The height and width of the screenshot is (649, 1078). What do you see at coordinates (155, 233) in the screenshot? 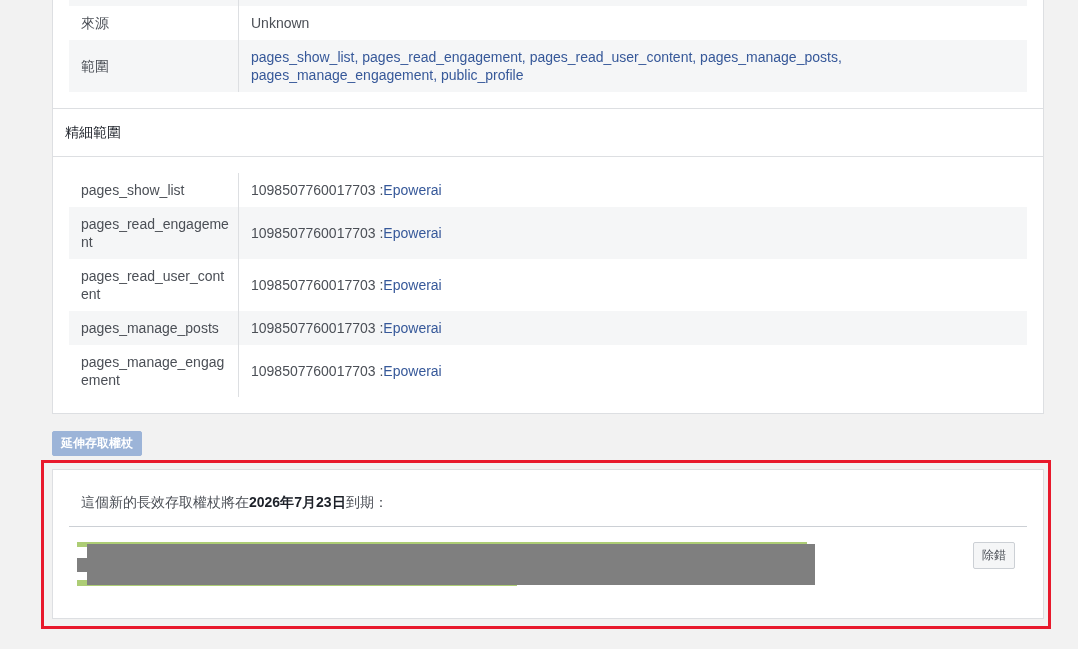
I see `scope-name: pages_read_engagement` at bounding box center [155, 233].